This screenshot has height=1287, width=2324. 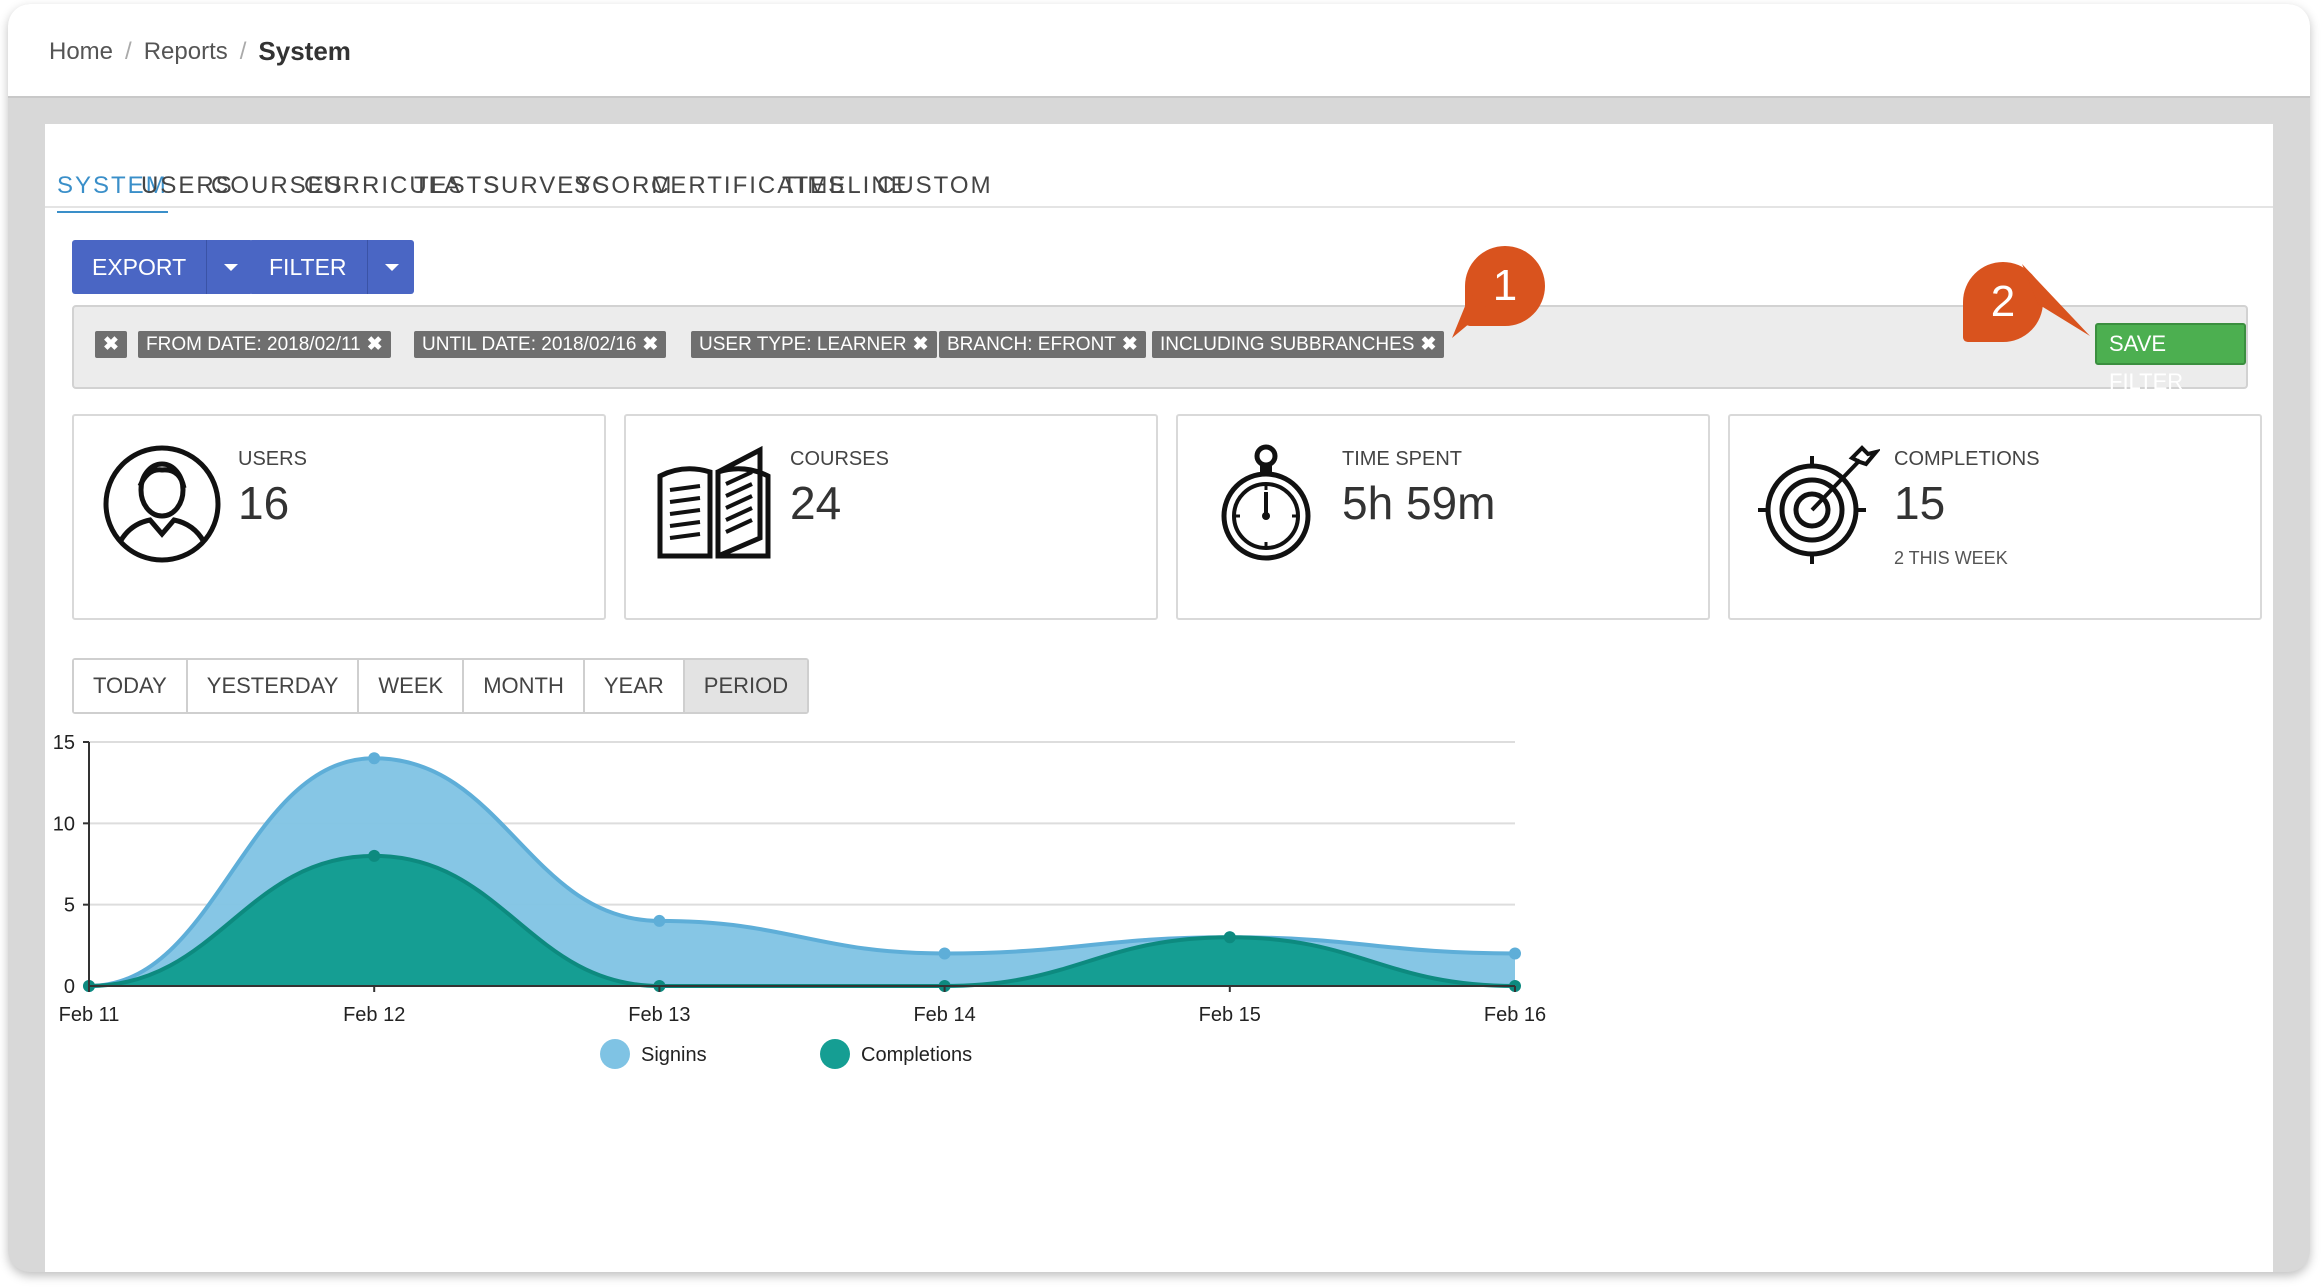 I want to click on export-button-group: EXPORT, so click(x=163, y=267).